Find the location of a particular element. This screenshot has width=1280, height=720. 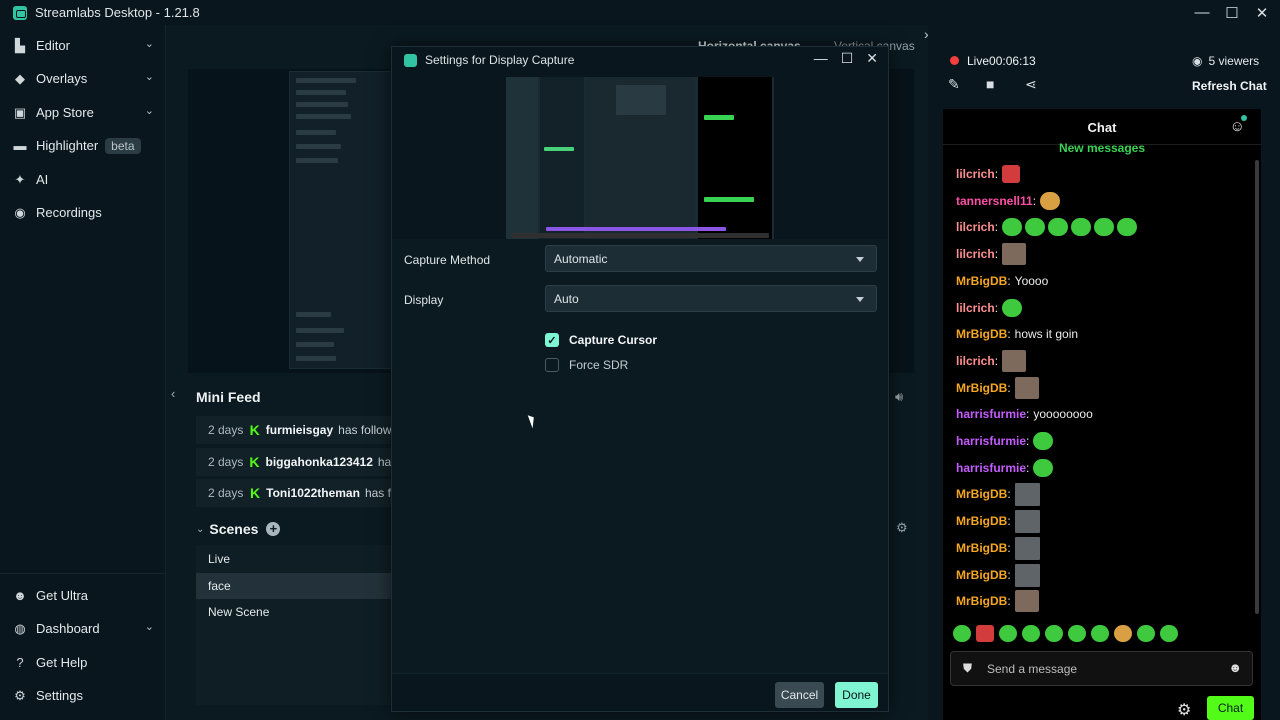

ultra-icon: ☻ is located at coordinates (20, 595).